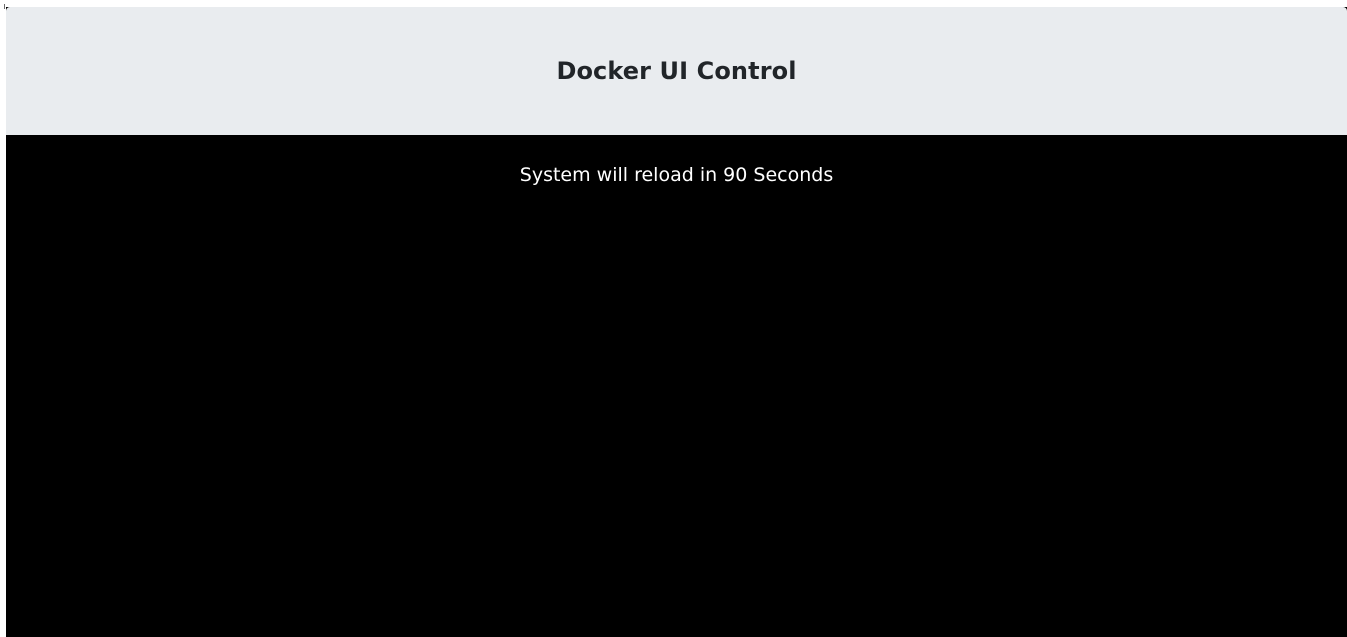 Image resolution: width=1347 pixels, height=637 pixels. I want to click on page-title: Docker UI Control, so click(676, 71).